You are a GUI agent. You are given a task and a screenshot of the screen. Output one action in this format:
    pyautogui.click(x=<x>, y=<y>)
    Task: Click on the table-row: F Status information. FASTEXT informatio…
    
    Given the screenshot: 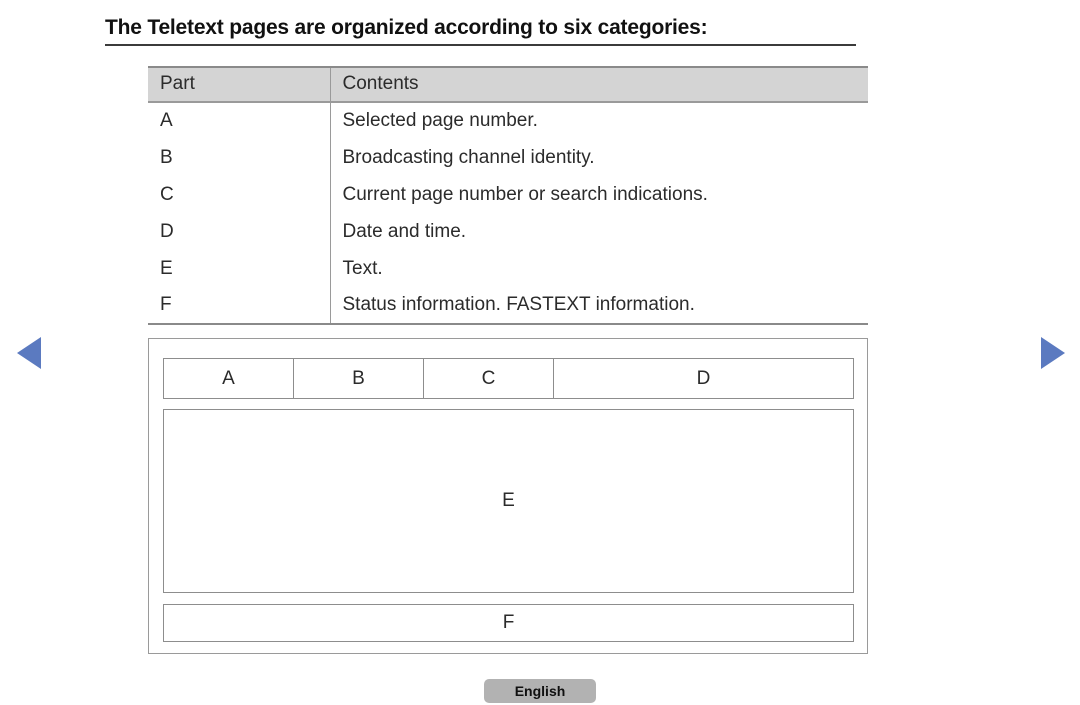 What is the action you would take?
    pyautogui.click(x=508, y=306)
    